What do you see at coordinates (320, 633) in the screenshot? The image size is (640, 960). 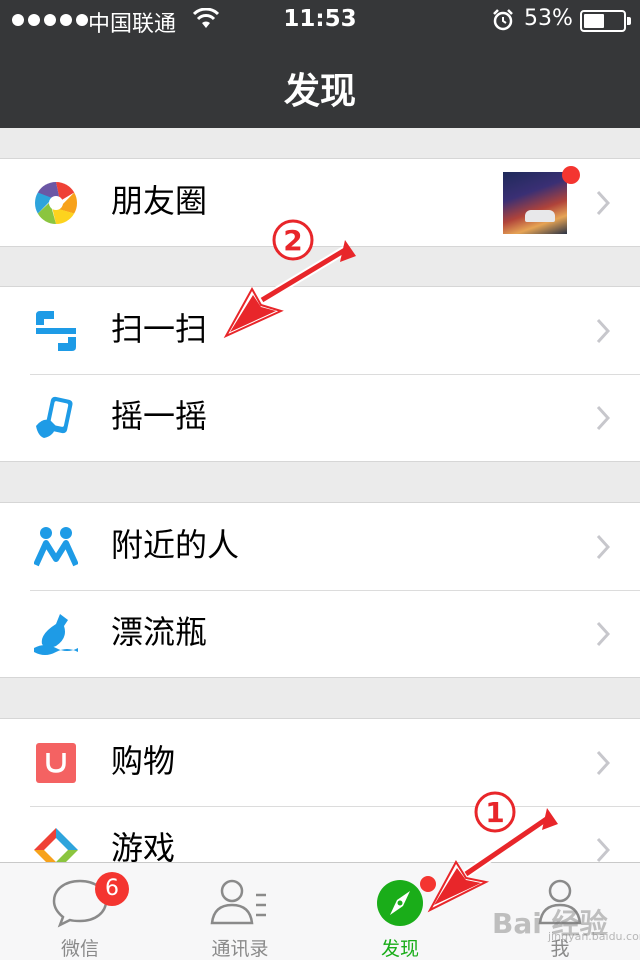 I see `list-item-drift-bottle: 漂流瓶` at bounding box center [320, 633].